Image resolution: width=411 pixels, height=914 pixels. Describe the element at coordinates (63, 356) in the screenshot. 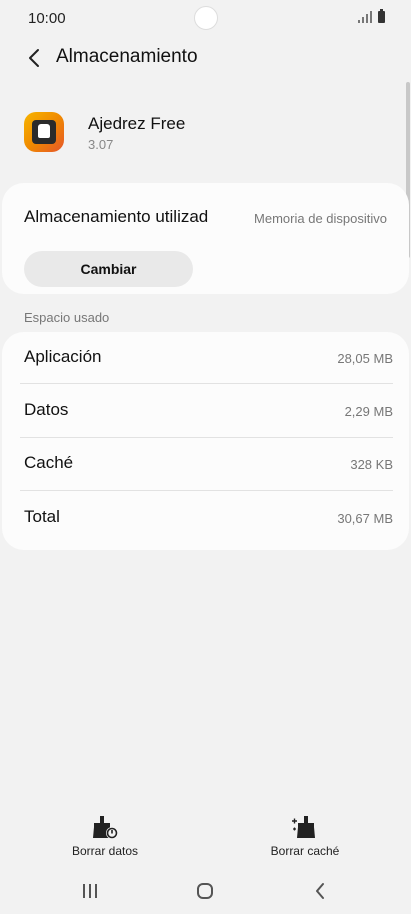

I see `usage-label: Aplicación` at that location.